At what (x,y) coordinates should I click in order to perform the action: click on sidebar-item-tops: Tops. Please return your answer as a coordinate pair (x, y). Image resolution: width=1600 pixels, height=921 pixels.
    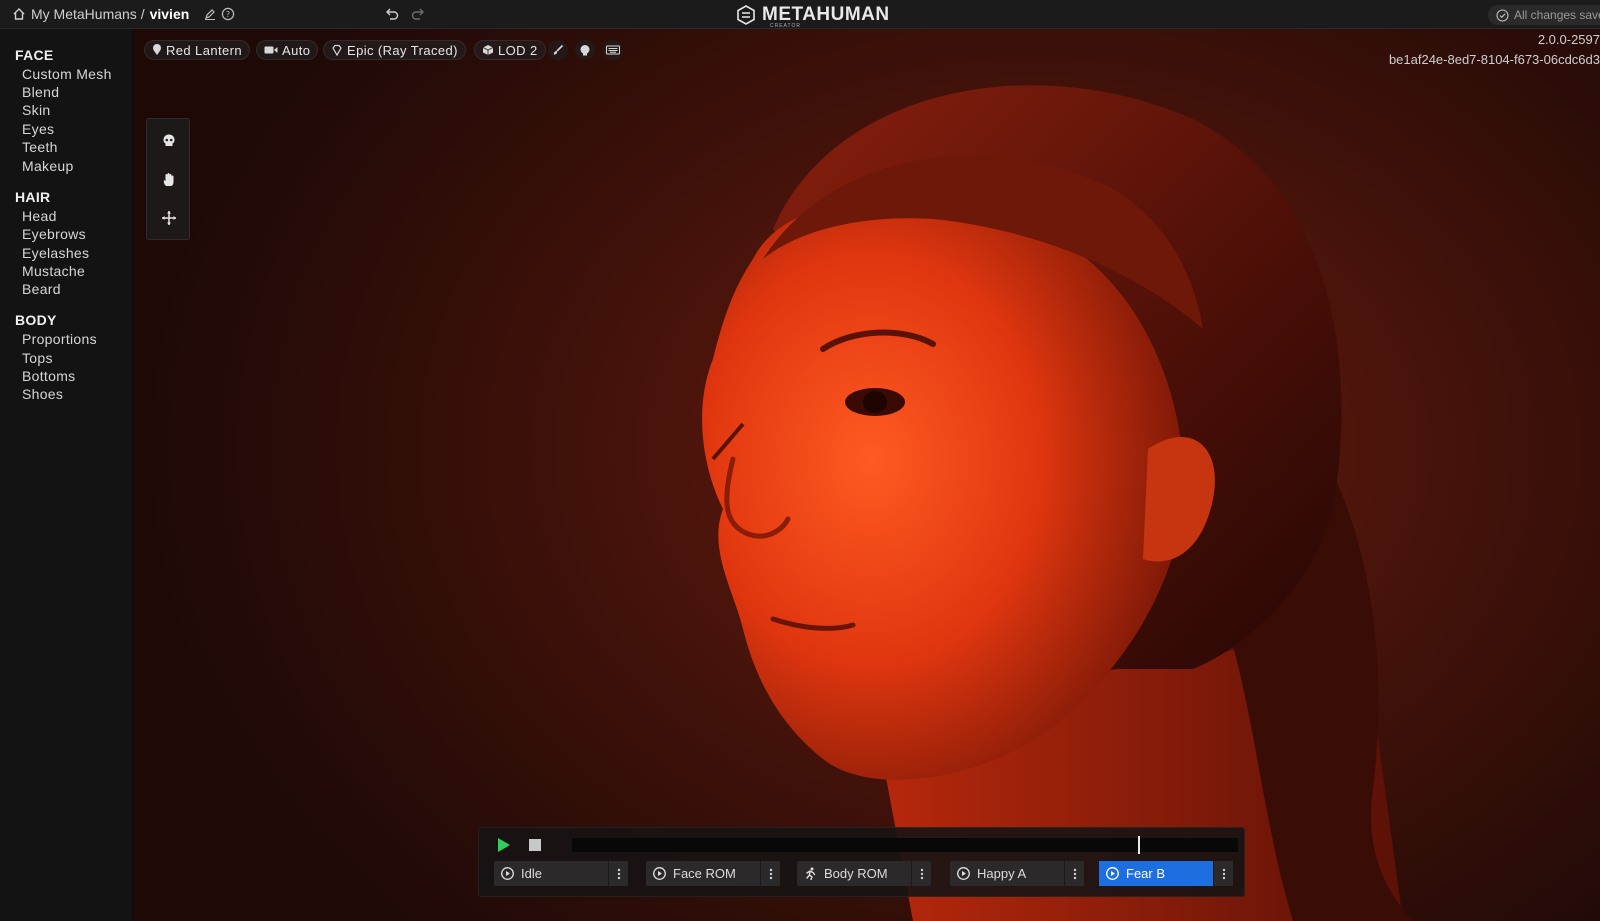
    Looking at the image, I should click on (37, 358).